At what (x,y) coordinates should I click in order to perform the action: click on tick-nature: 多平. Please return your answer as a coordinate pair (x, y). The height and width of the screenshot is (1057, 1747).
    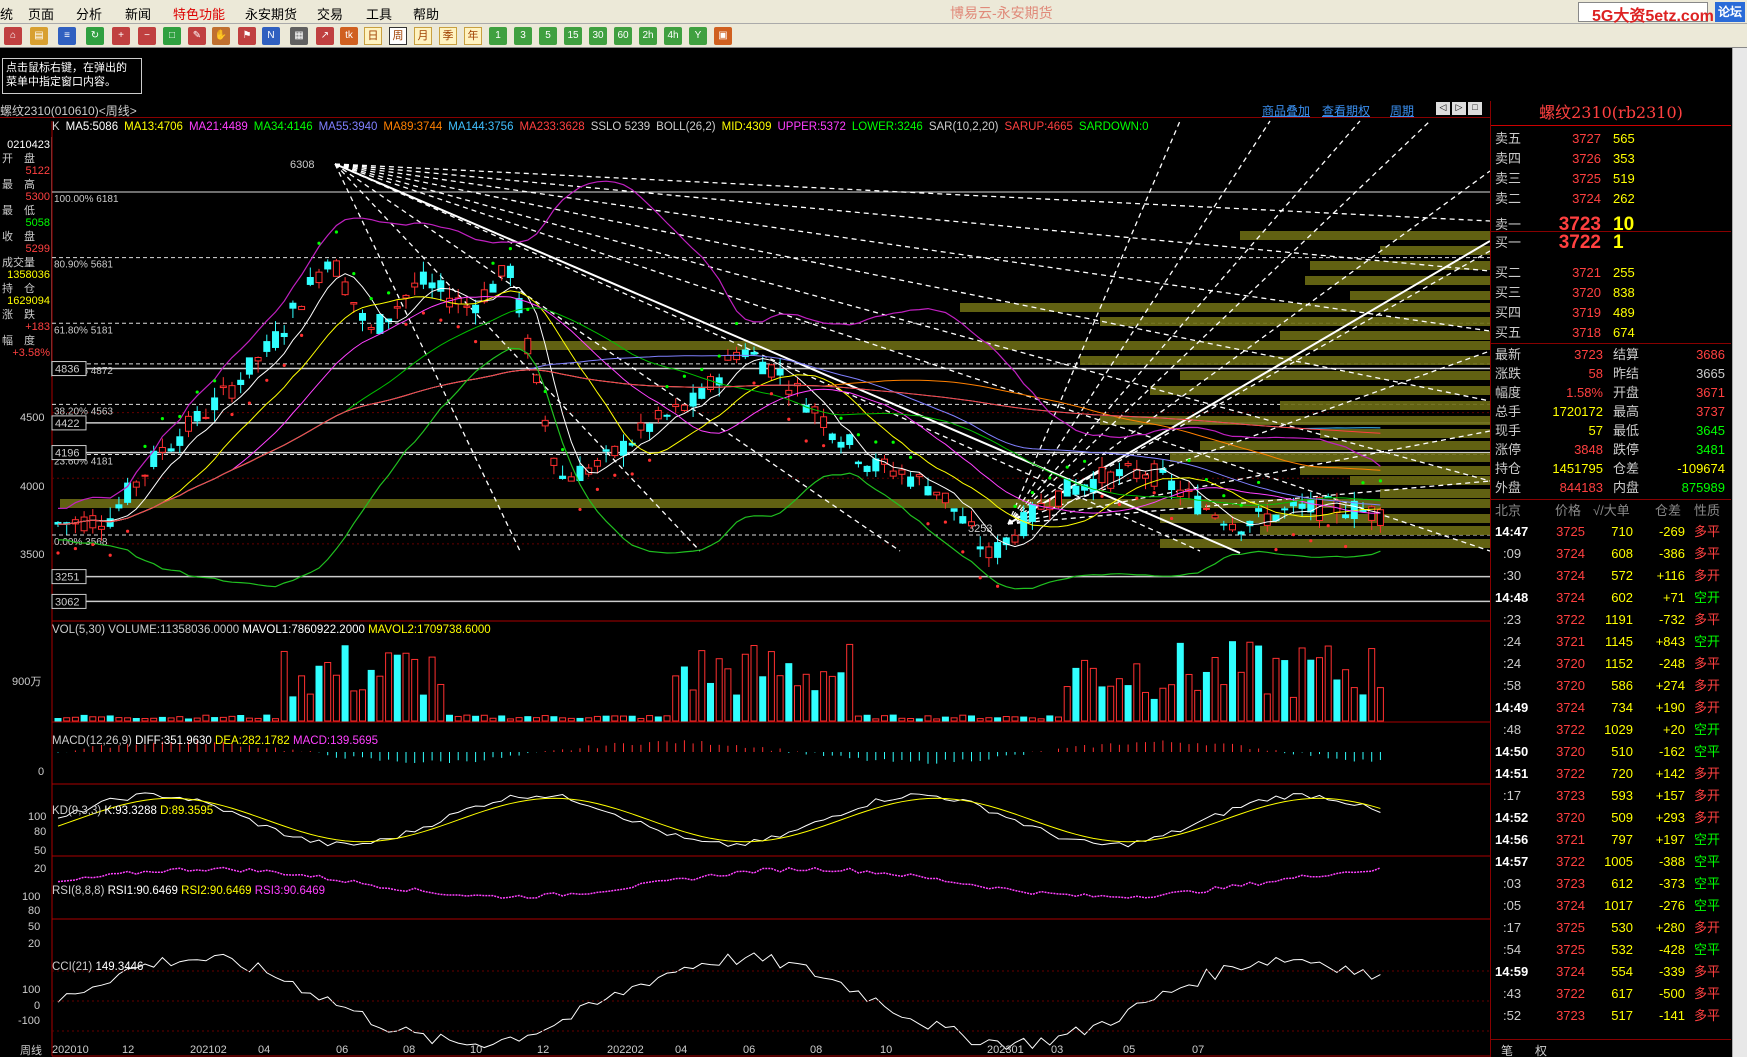
    Looking at the image, I should click on (1707, 971).